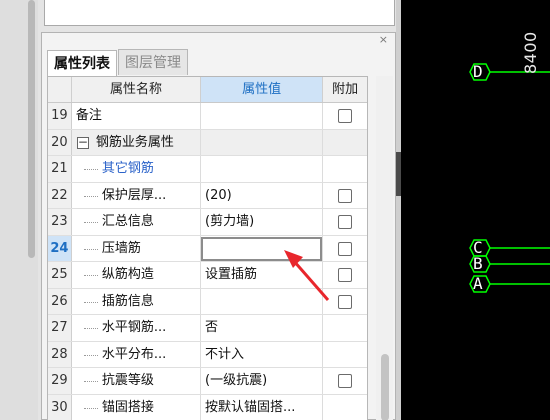 Image resolution: width=550 pixels, height=420 pixels. What do you see at coordinates (478, 283) in the screenshot?
I see `axis-label-a: A` at bounding box center [478, 283].